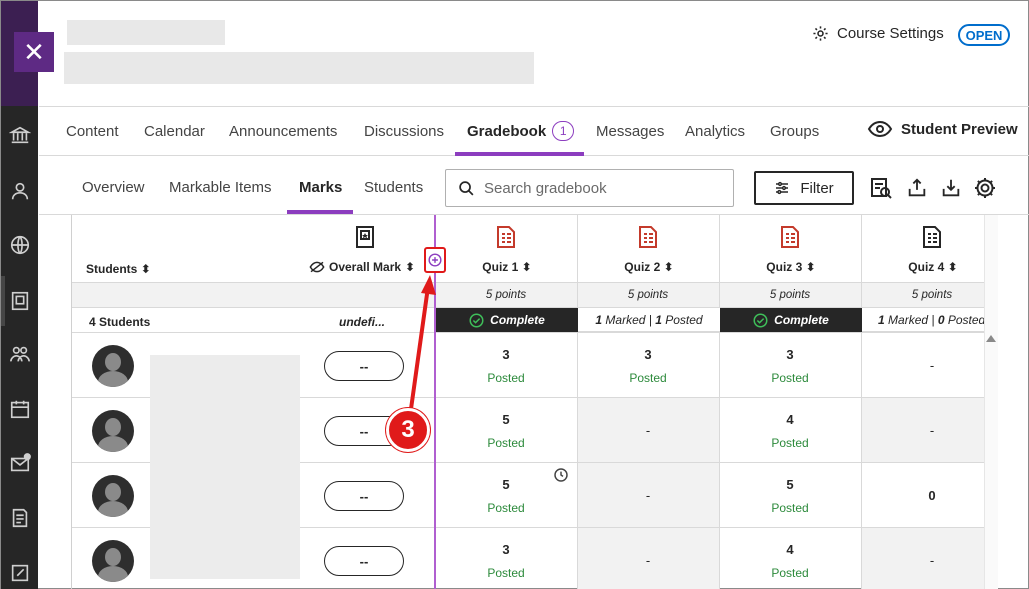  Describe the element at coordinates (782, 188) in the screenshot. I see `filter-sliders-icon` at that location.